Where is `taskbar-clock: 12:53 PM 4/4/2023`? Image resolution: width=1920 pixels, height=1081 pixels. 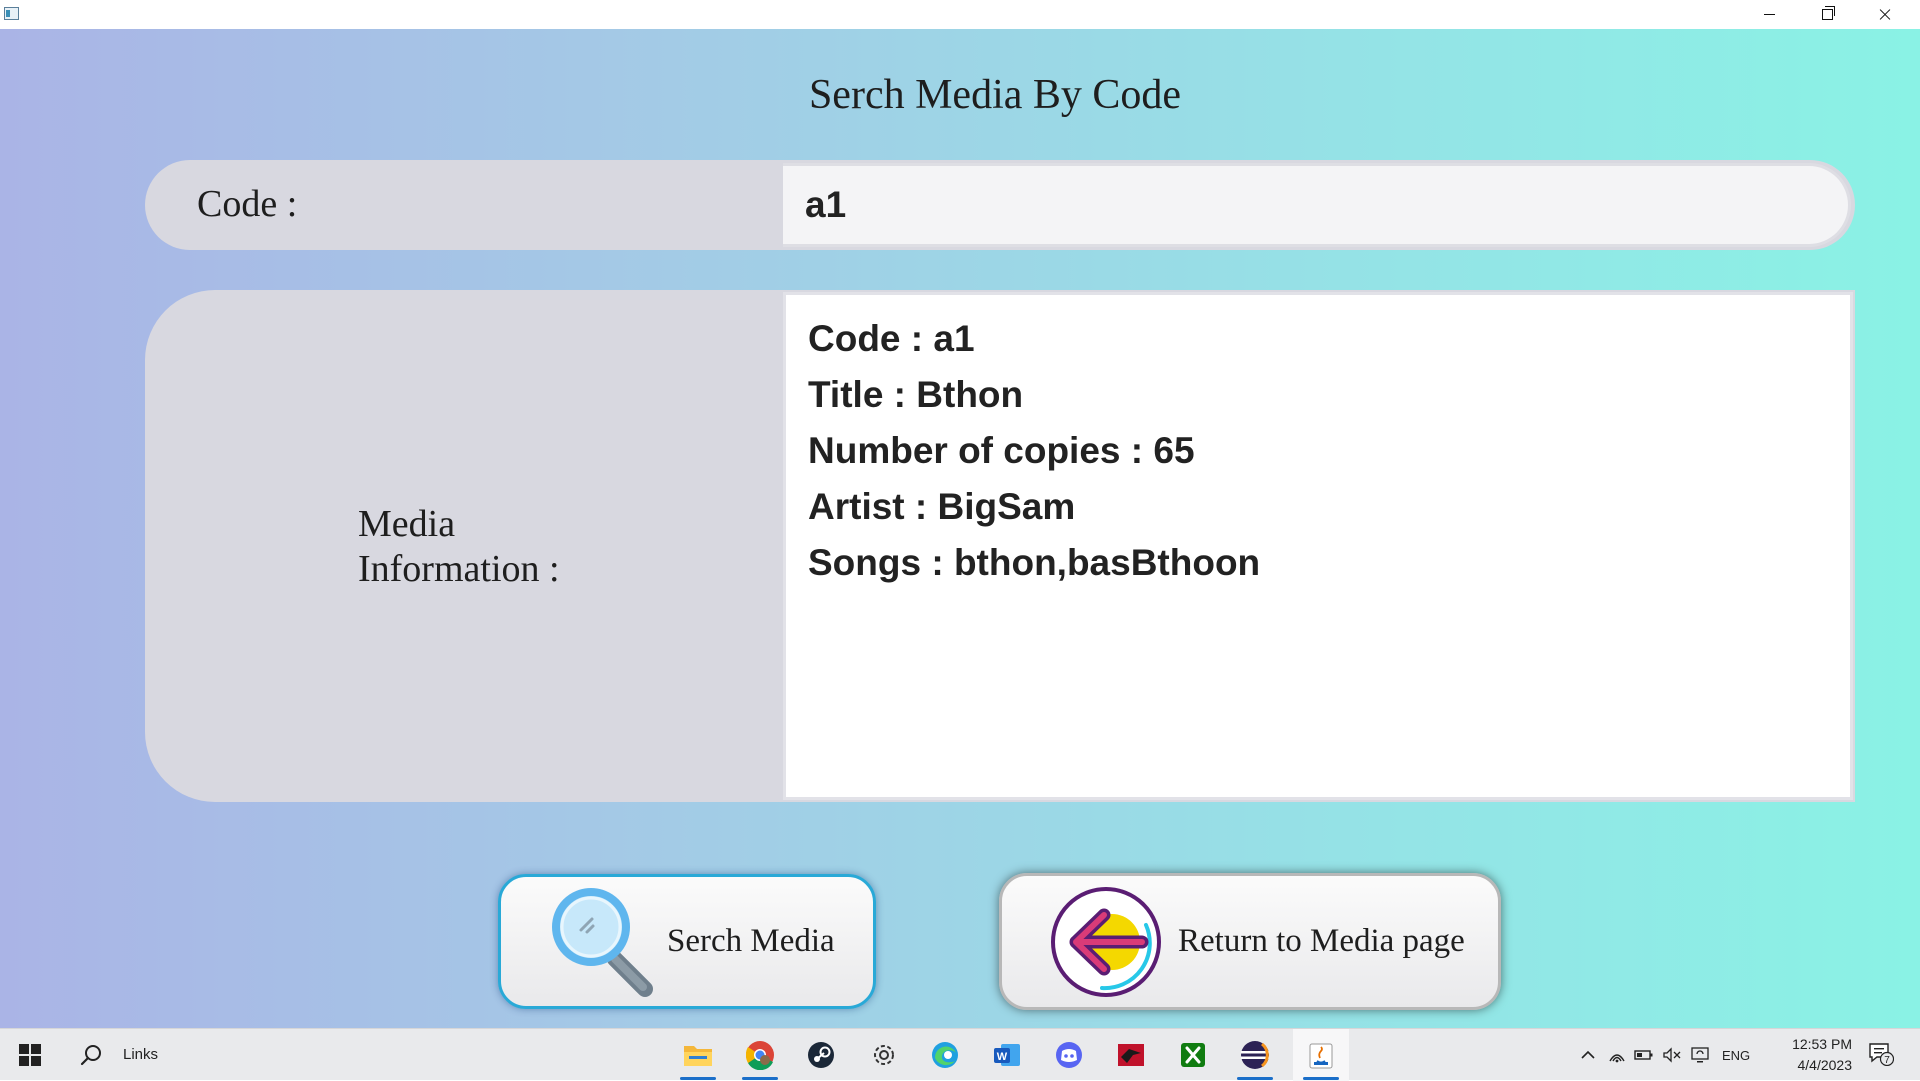
taskbar-clock: 12:53 PM 4/4/2023 is located at coordinates (1810, 1055).